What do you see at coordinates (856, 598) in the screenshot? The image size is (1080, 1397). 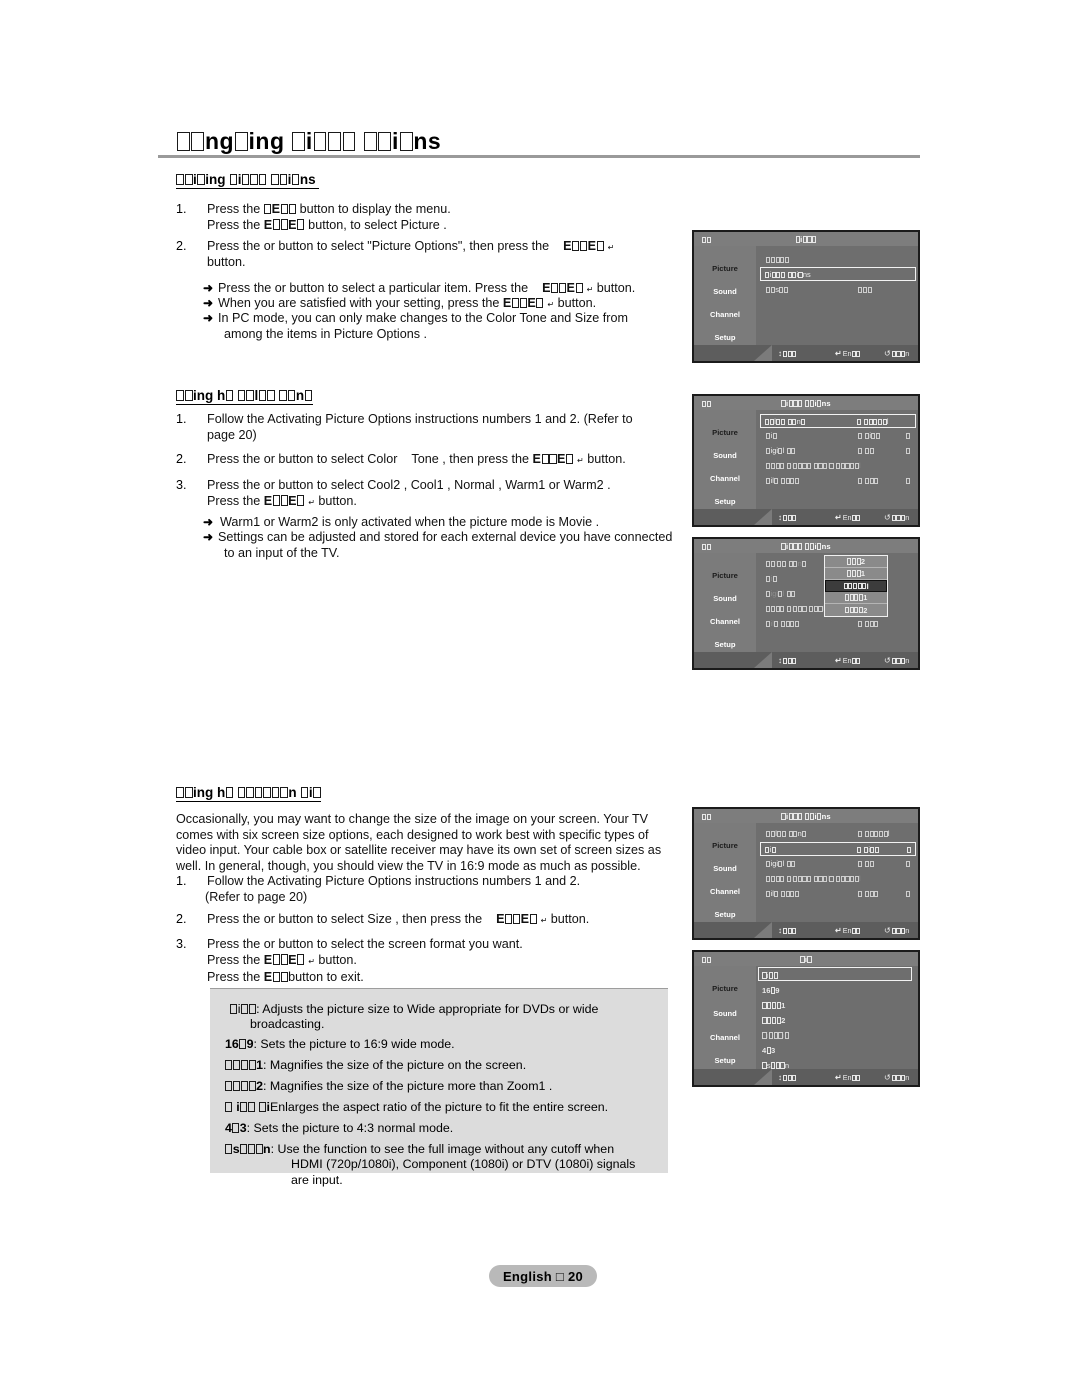 I see `osd-popup-item-warm1: 1` at bounding box center [856, 598].